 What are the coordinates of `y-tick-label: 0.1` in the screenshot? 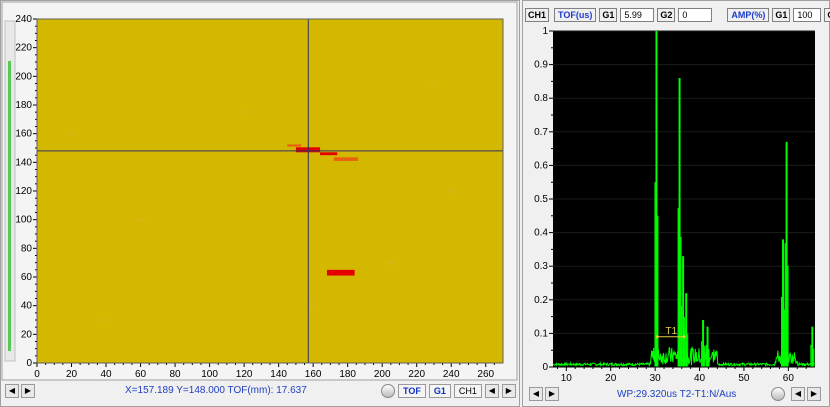 It's located at (541, 333).